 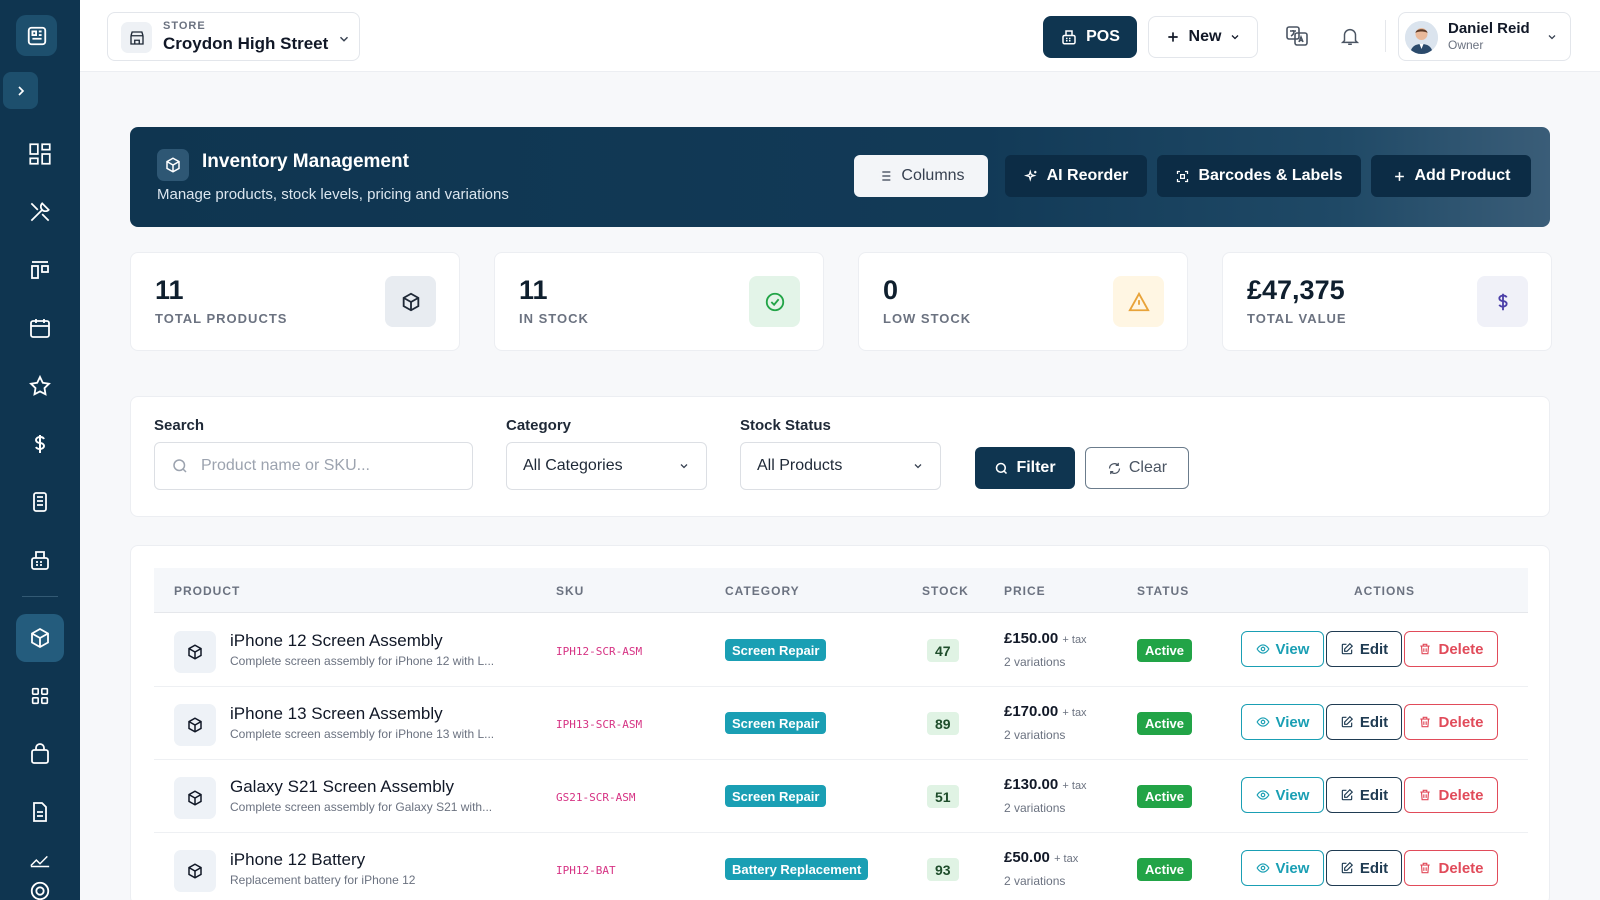 What do you see at coordinates (180, 466) in the screenshot?
I see `search-icon` at bounding box center [180, 466].